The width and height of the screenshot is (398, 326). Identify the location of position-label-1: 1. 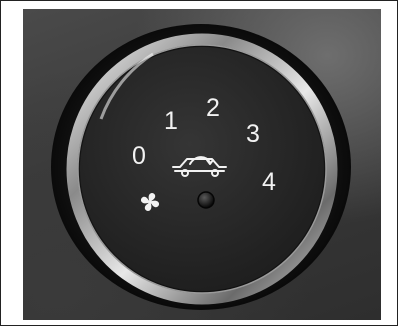
(171, 121).